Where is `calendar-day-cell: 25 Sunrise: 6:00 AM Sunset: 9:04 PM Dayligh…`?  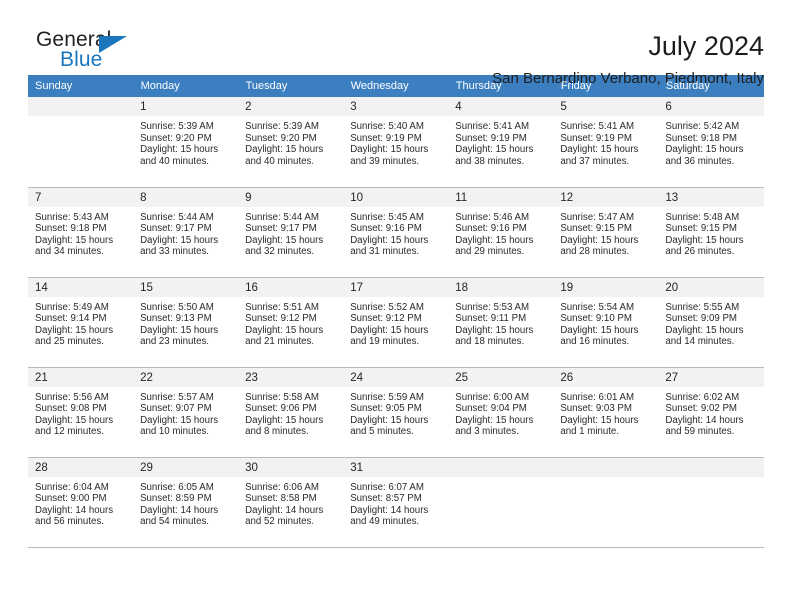 calendar-day-cell: 25 Sunrise: 6:00 AM Sunset: 9:04 PM Dayligh… is located at coordinates (501, 412).